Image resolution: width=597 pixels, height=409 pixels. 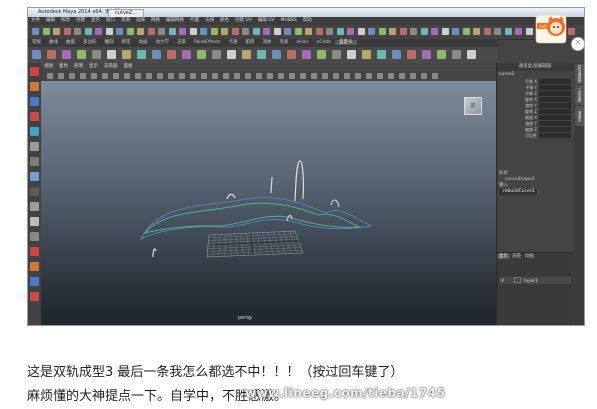 What do you see at coordinates (110, 20) in the screenshot?
I see `menu-item: 窗口` at bounding box center [110, 20].